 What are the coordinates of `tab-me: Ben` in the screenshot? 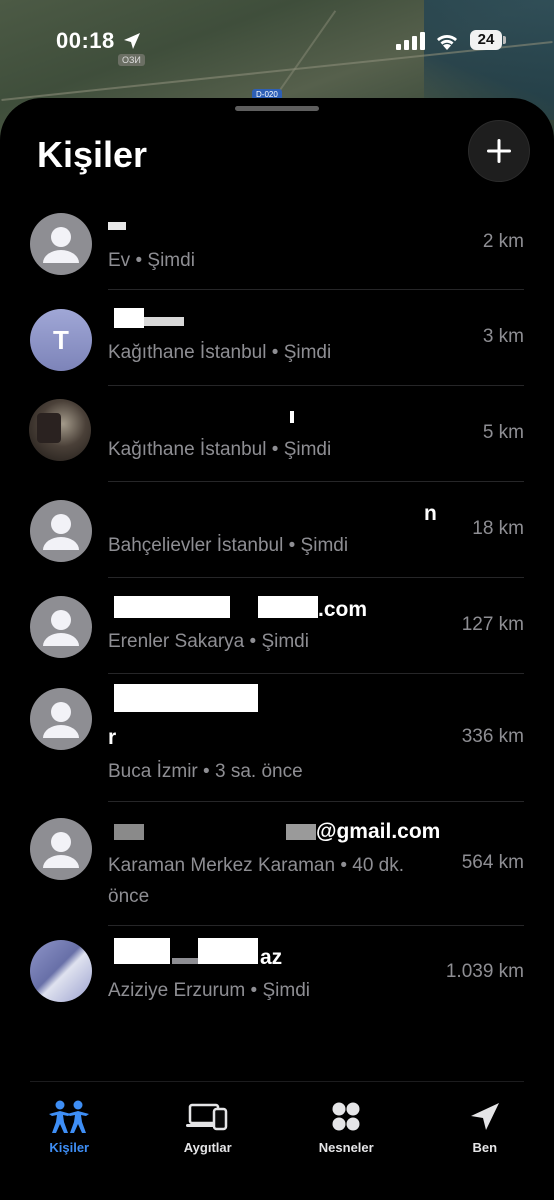 It's located at (485, 1131).